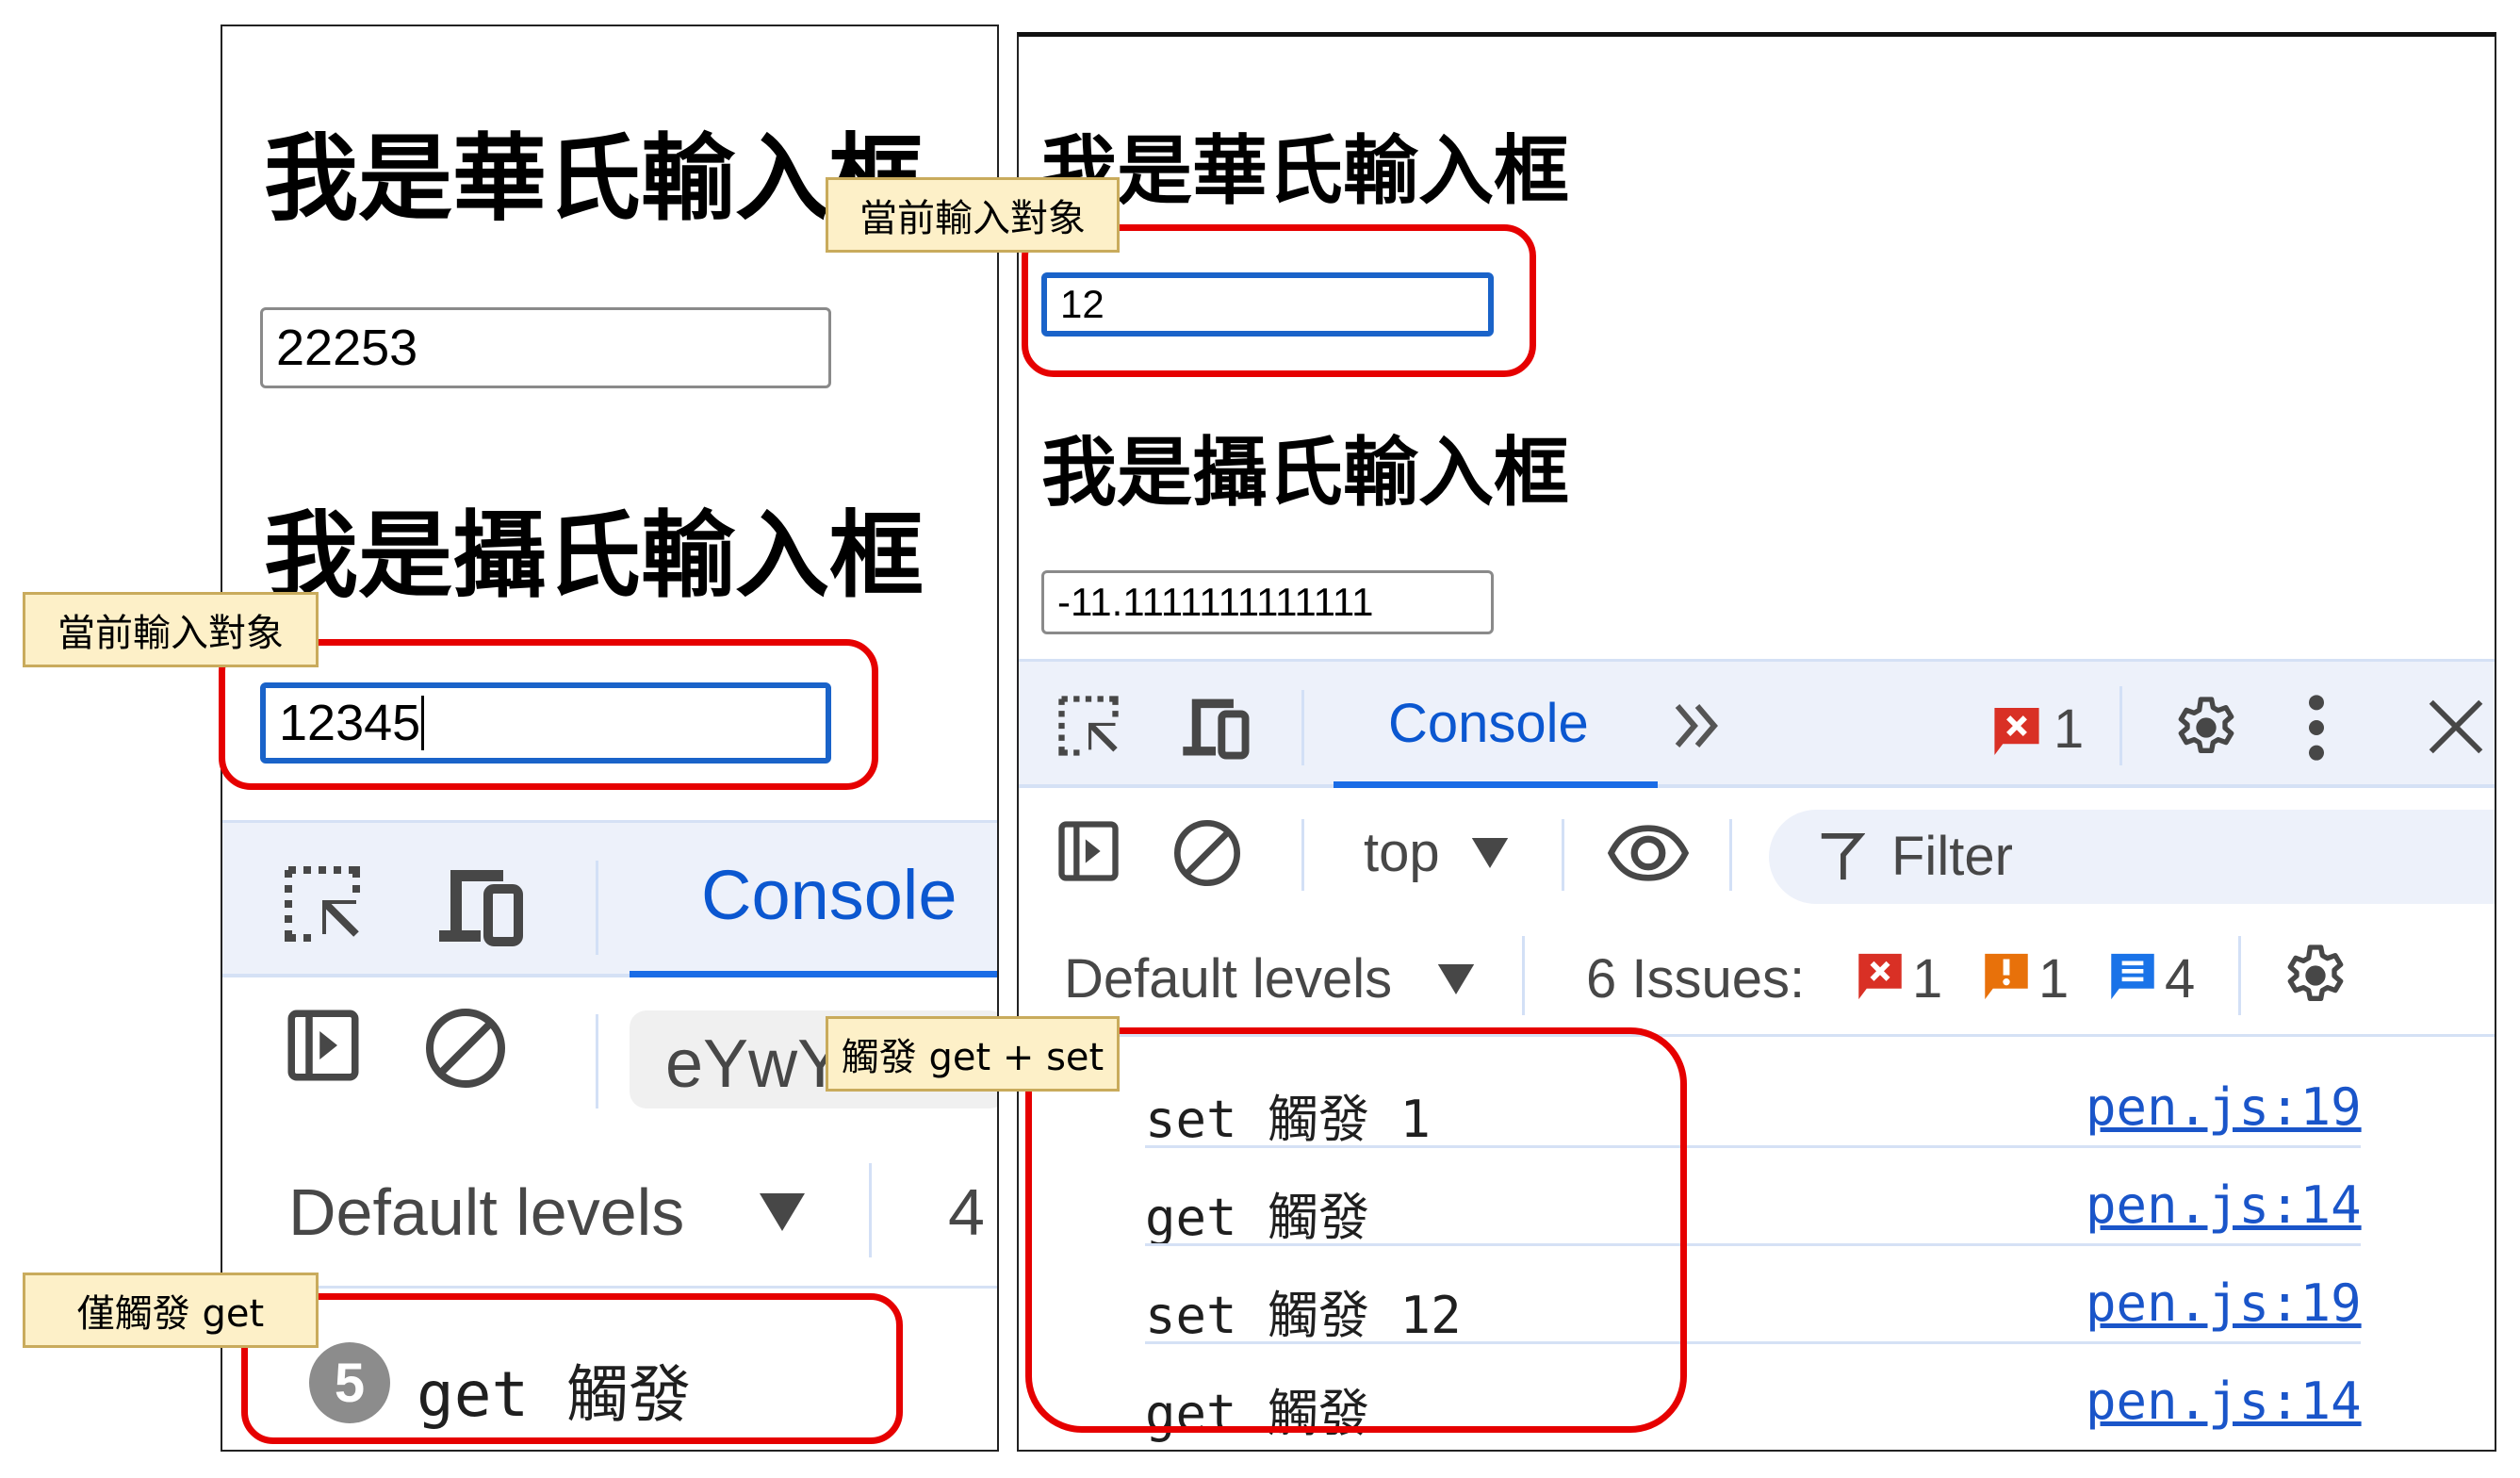 This screenshot has height=1478, width=2520. I want to click on close-devtools-icon, so click(2456, 727).